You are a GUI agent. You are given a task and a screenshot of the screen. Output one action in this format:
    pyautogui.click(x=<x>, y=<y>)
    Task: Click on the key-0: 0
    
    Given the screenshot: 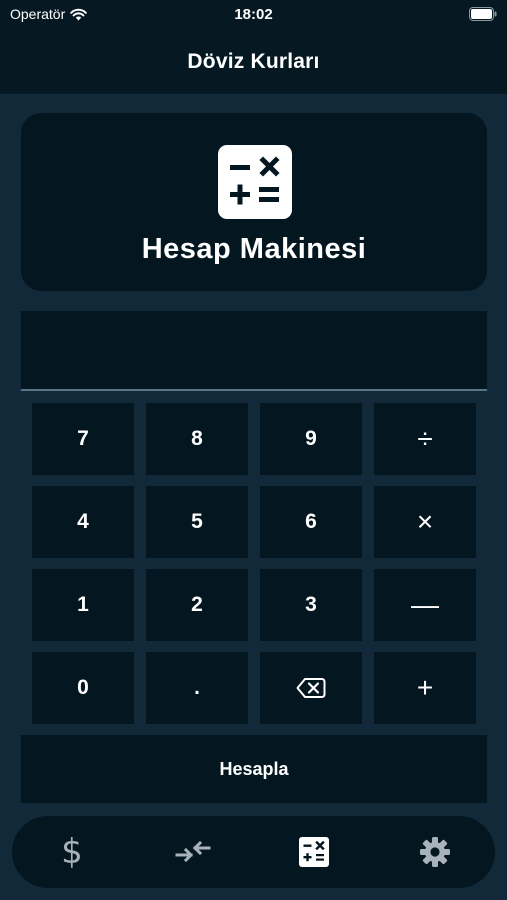 What is the action you would take?
    pyautogui.click(x=83, y=688)
    